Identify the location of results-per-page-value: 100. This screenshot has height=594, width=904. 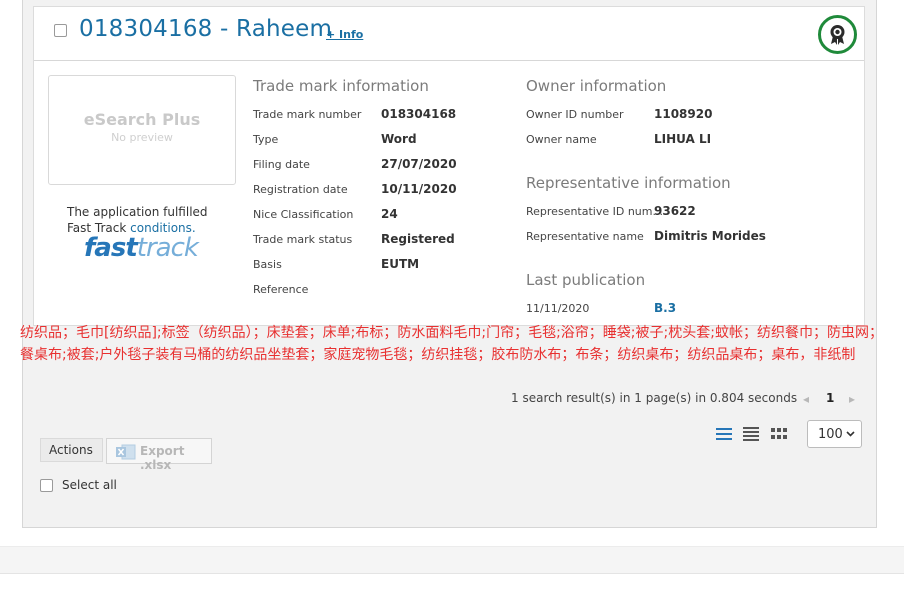
(830, 434).